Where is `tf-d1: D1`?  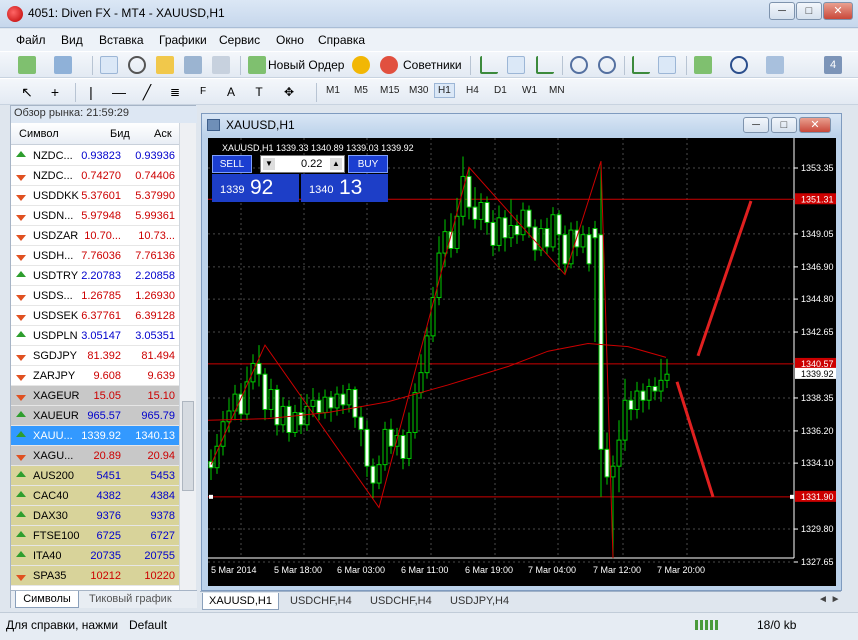 tf-d1: D1 is located at coordinates (500, 90).